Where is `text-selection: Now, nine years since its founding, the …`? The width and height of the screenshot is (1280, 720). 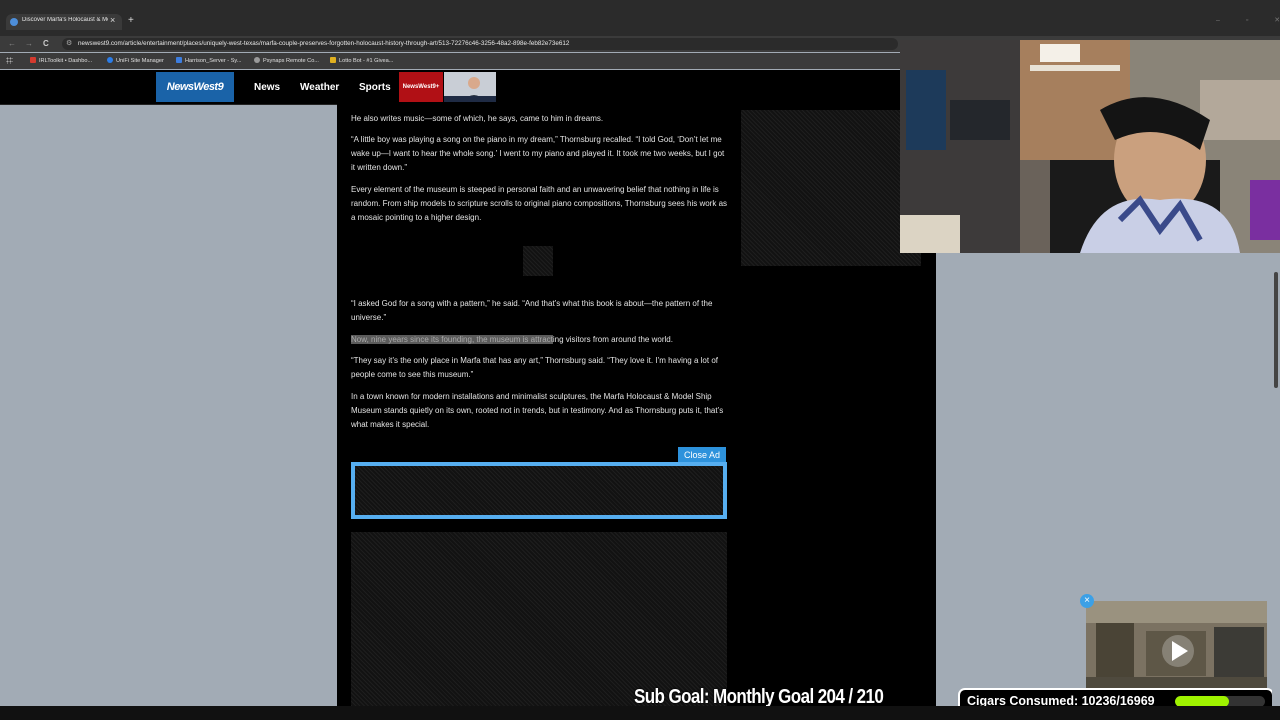
text-selection: Now, nine years since its founding, the … is located at coordinates (452, 339).